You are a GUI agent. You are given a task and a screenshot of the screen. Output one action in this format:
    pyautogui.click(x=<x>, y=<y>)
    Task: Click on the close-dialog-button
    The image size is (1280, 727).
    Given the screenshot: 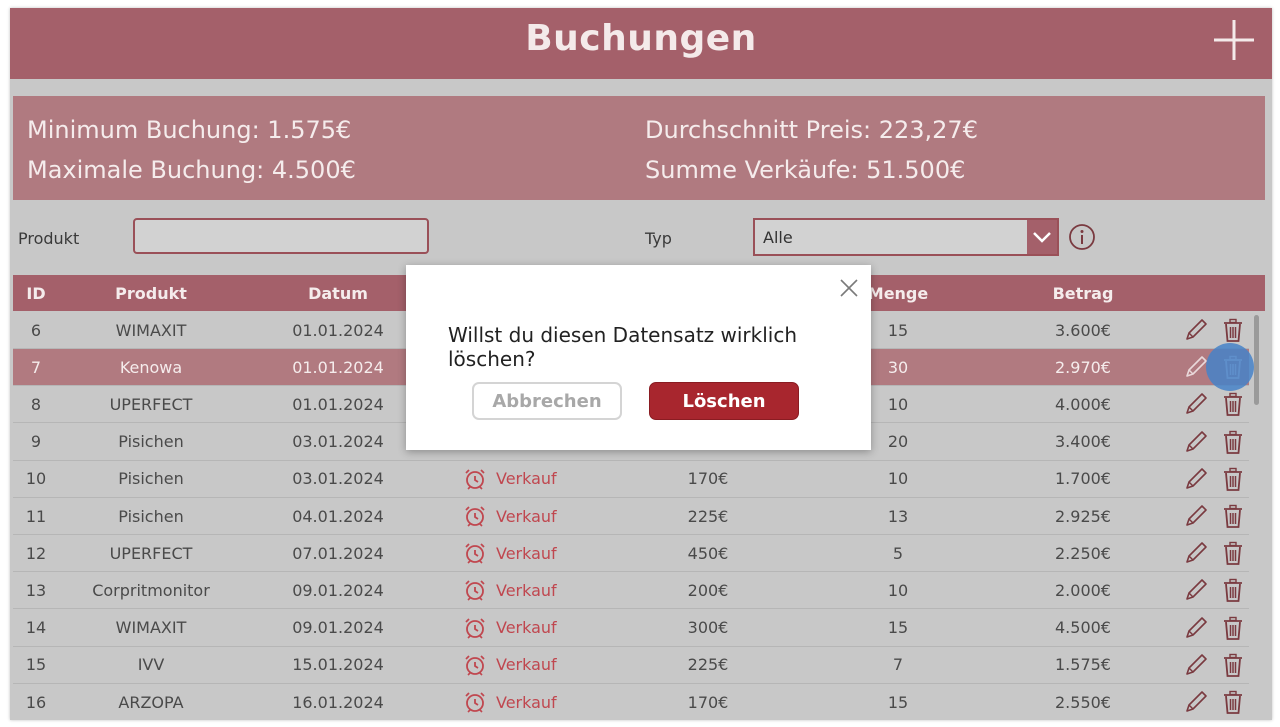 What is the action you would take?
    pyautogui.click(x=849, y=288)
    